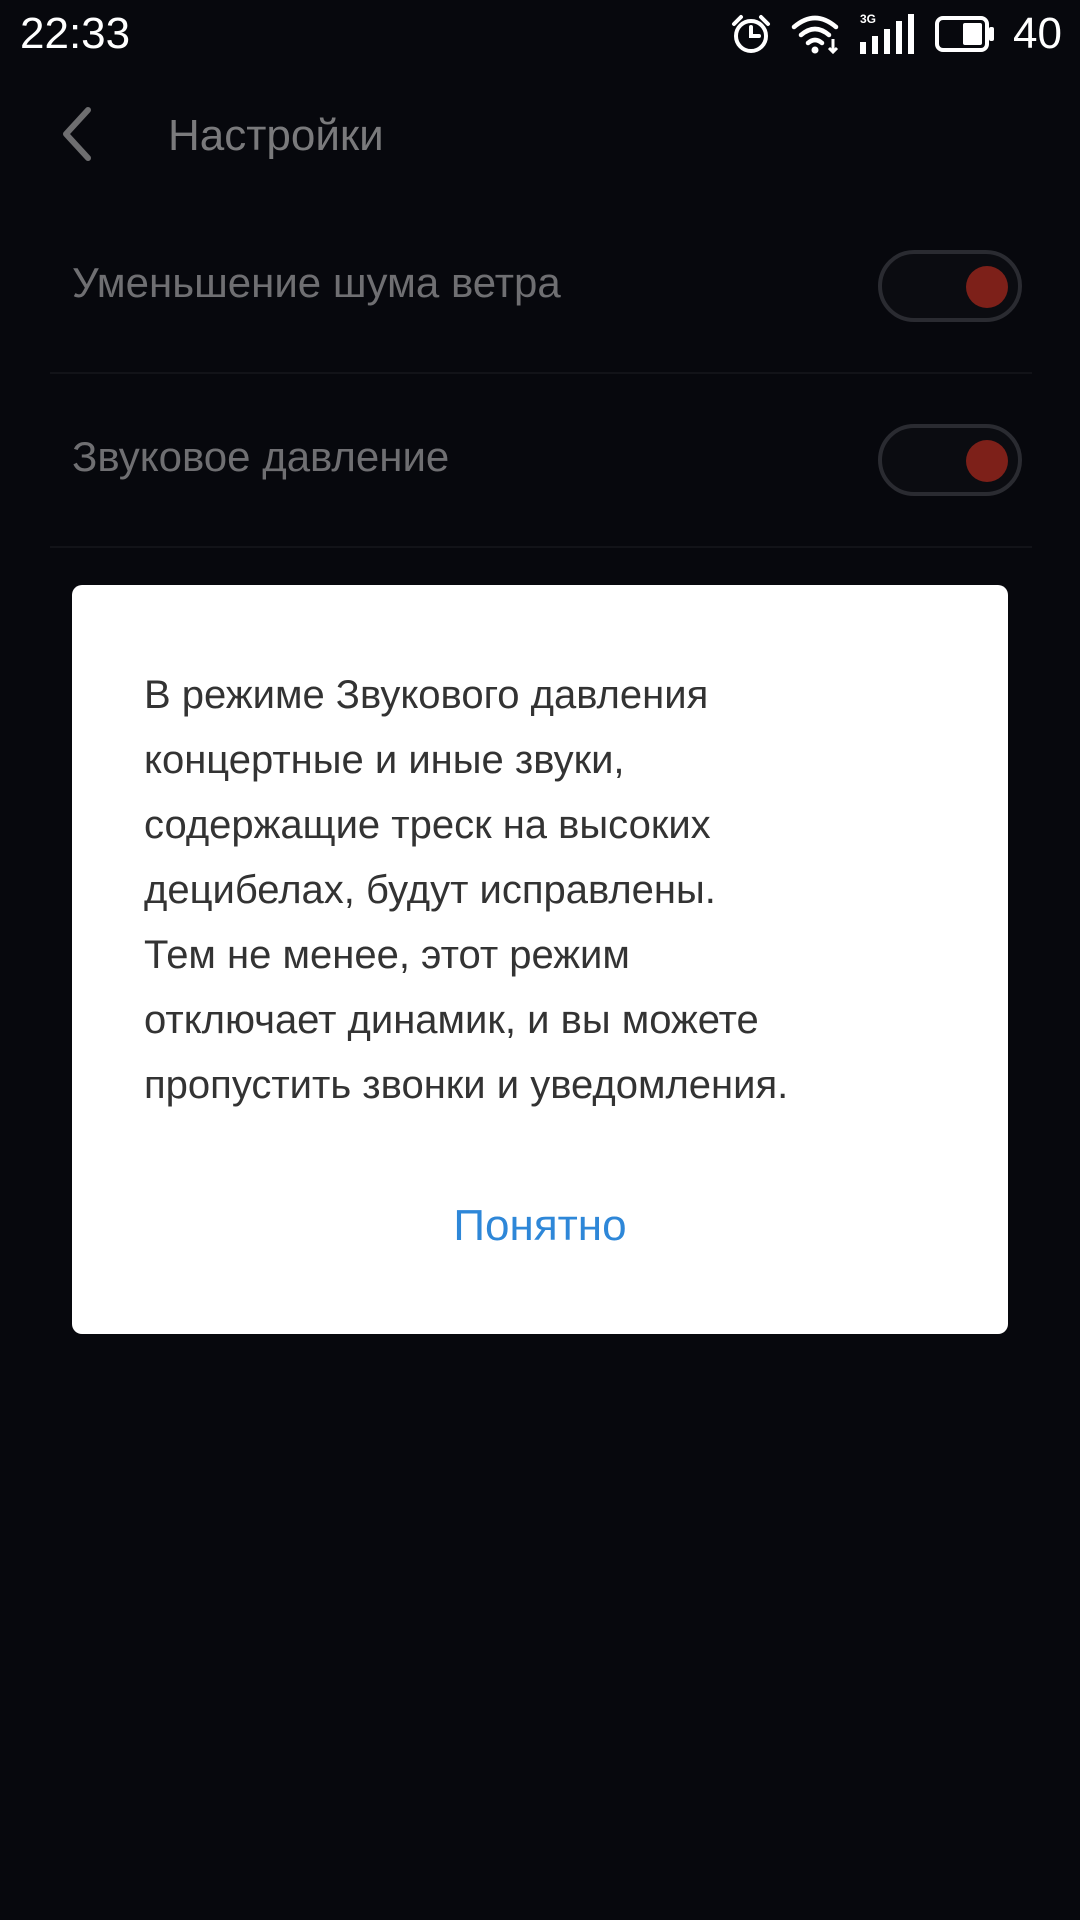  I want to click on sound-pressure-toggle, so click(950, 460).